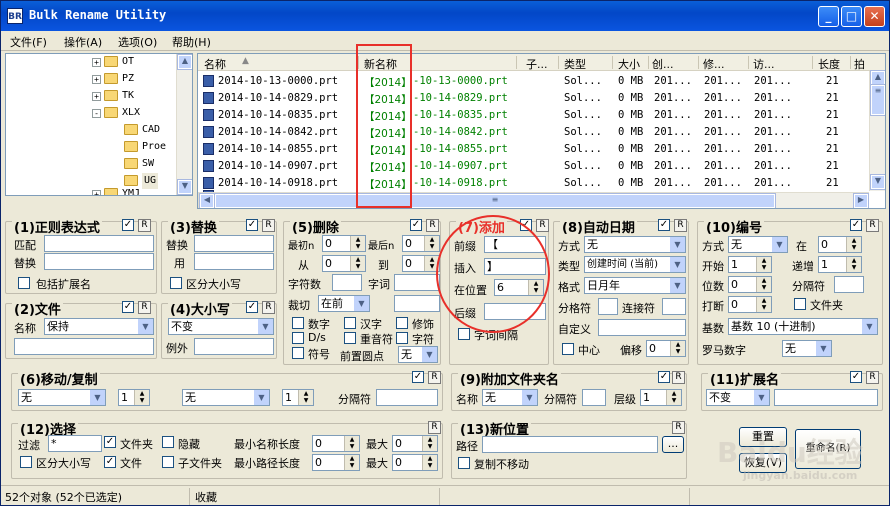 The image size is (890, 506). I want to click on offset-spinner: 0, so click(666, 348).